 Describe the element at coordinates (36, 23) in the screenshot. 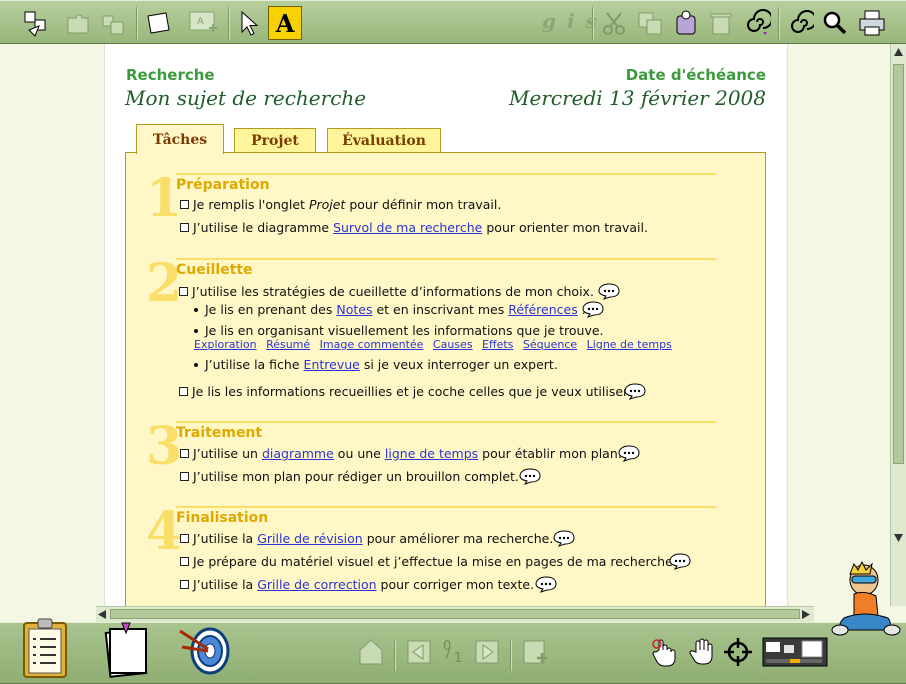

I see `share-icon` at that location.